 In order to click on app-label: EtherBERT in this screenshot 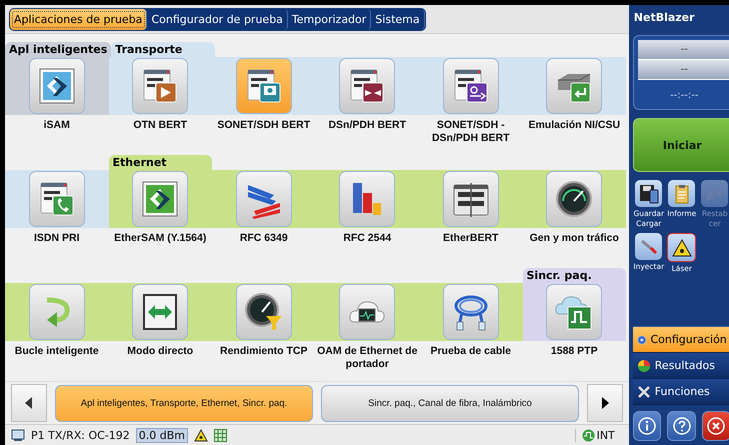, I will do `click(471, 238)`.